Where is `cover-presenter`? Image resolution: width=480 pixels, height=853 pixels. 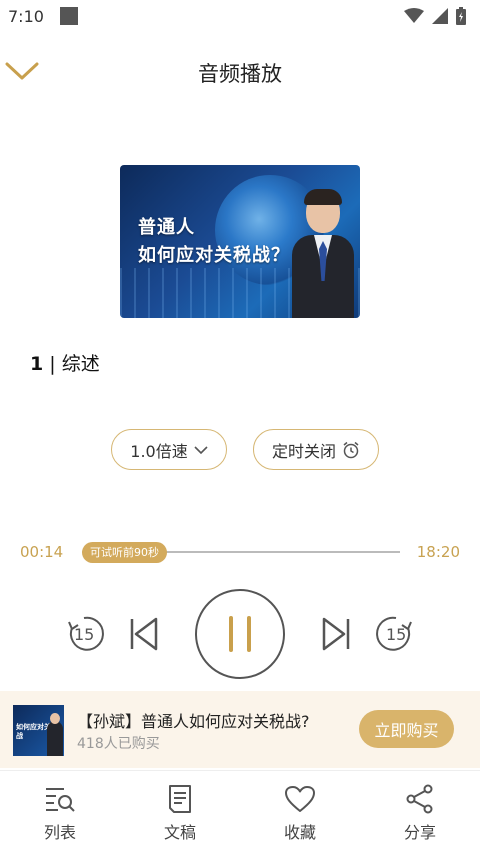
cover-presenter is located at coordinates (323, 253).